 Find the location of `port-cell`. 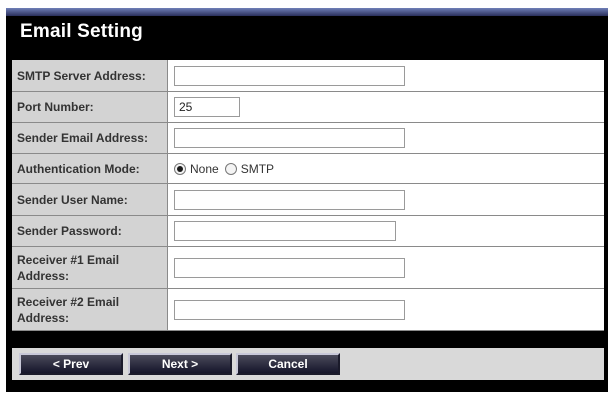

port-cell is located at coordinates (386, 107).